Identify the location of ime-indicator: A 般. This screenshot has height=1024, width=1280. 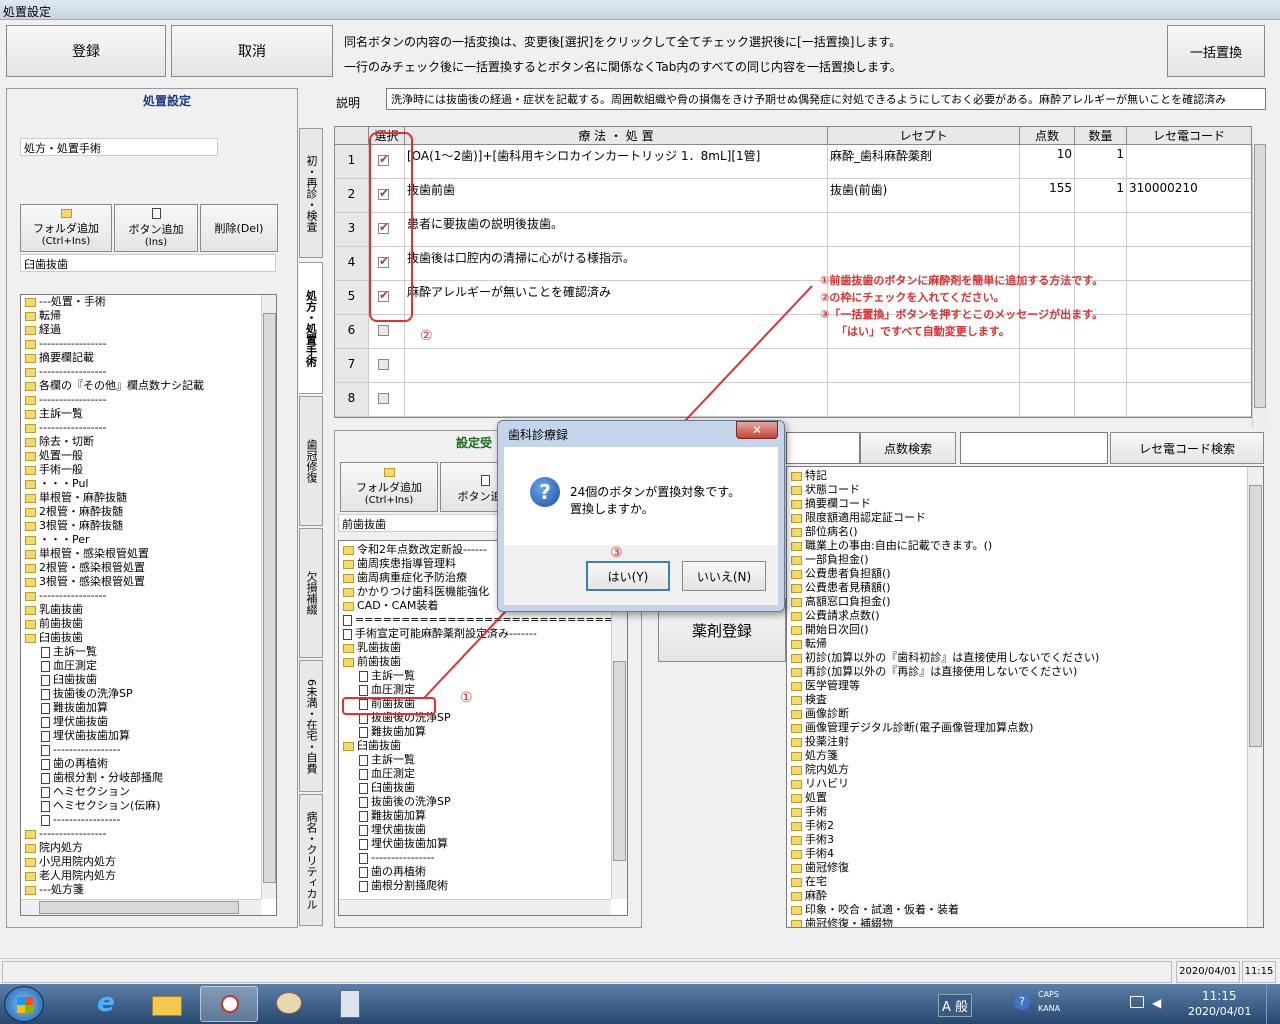
(955, 1005).